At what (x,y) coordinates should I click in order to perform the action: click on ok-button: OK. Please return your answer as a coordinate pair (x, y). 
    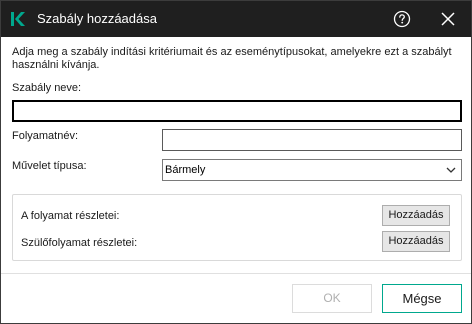
    Looking at the image, I should click on (332, 298).